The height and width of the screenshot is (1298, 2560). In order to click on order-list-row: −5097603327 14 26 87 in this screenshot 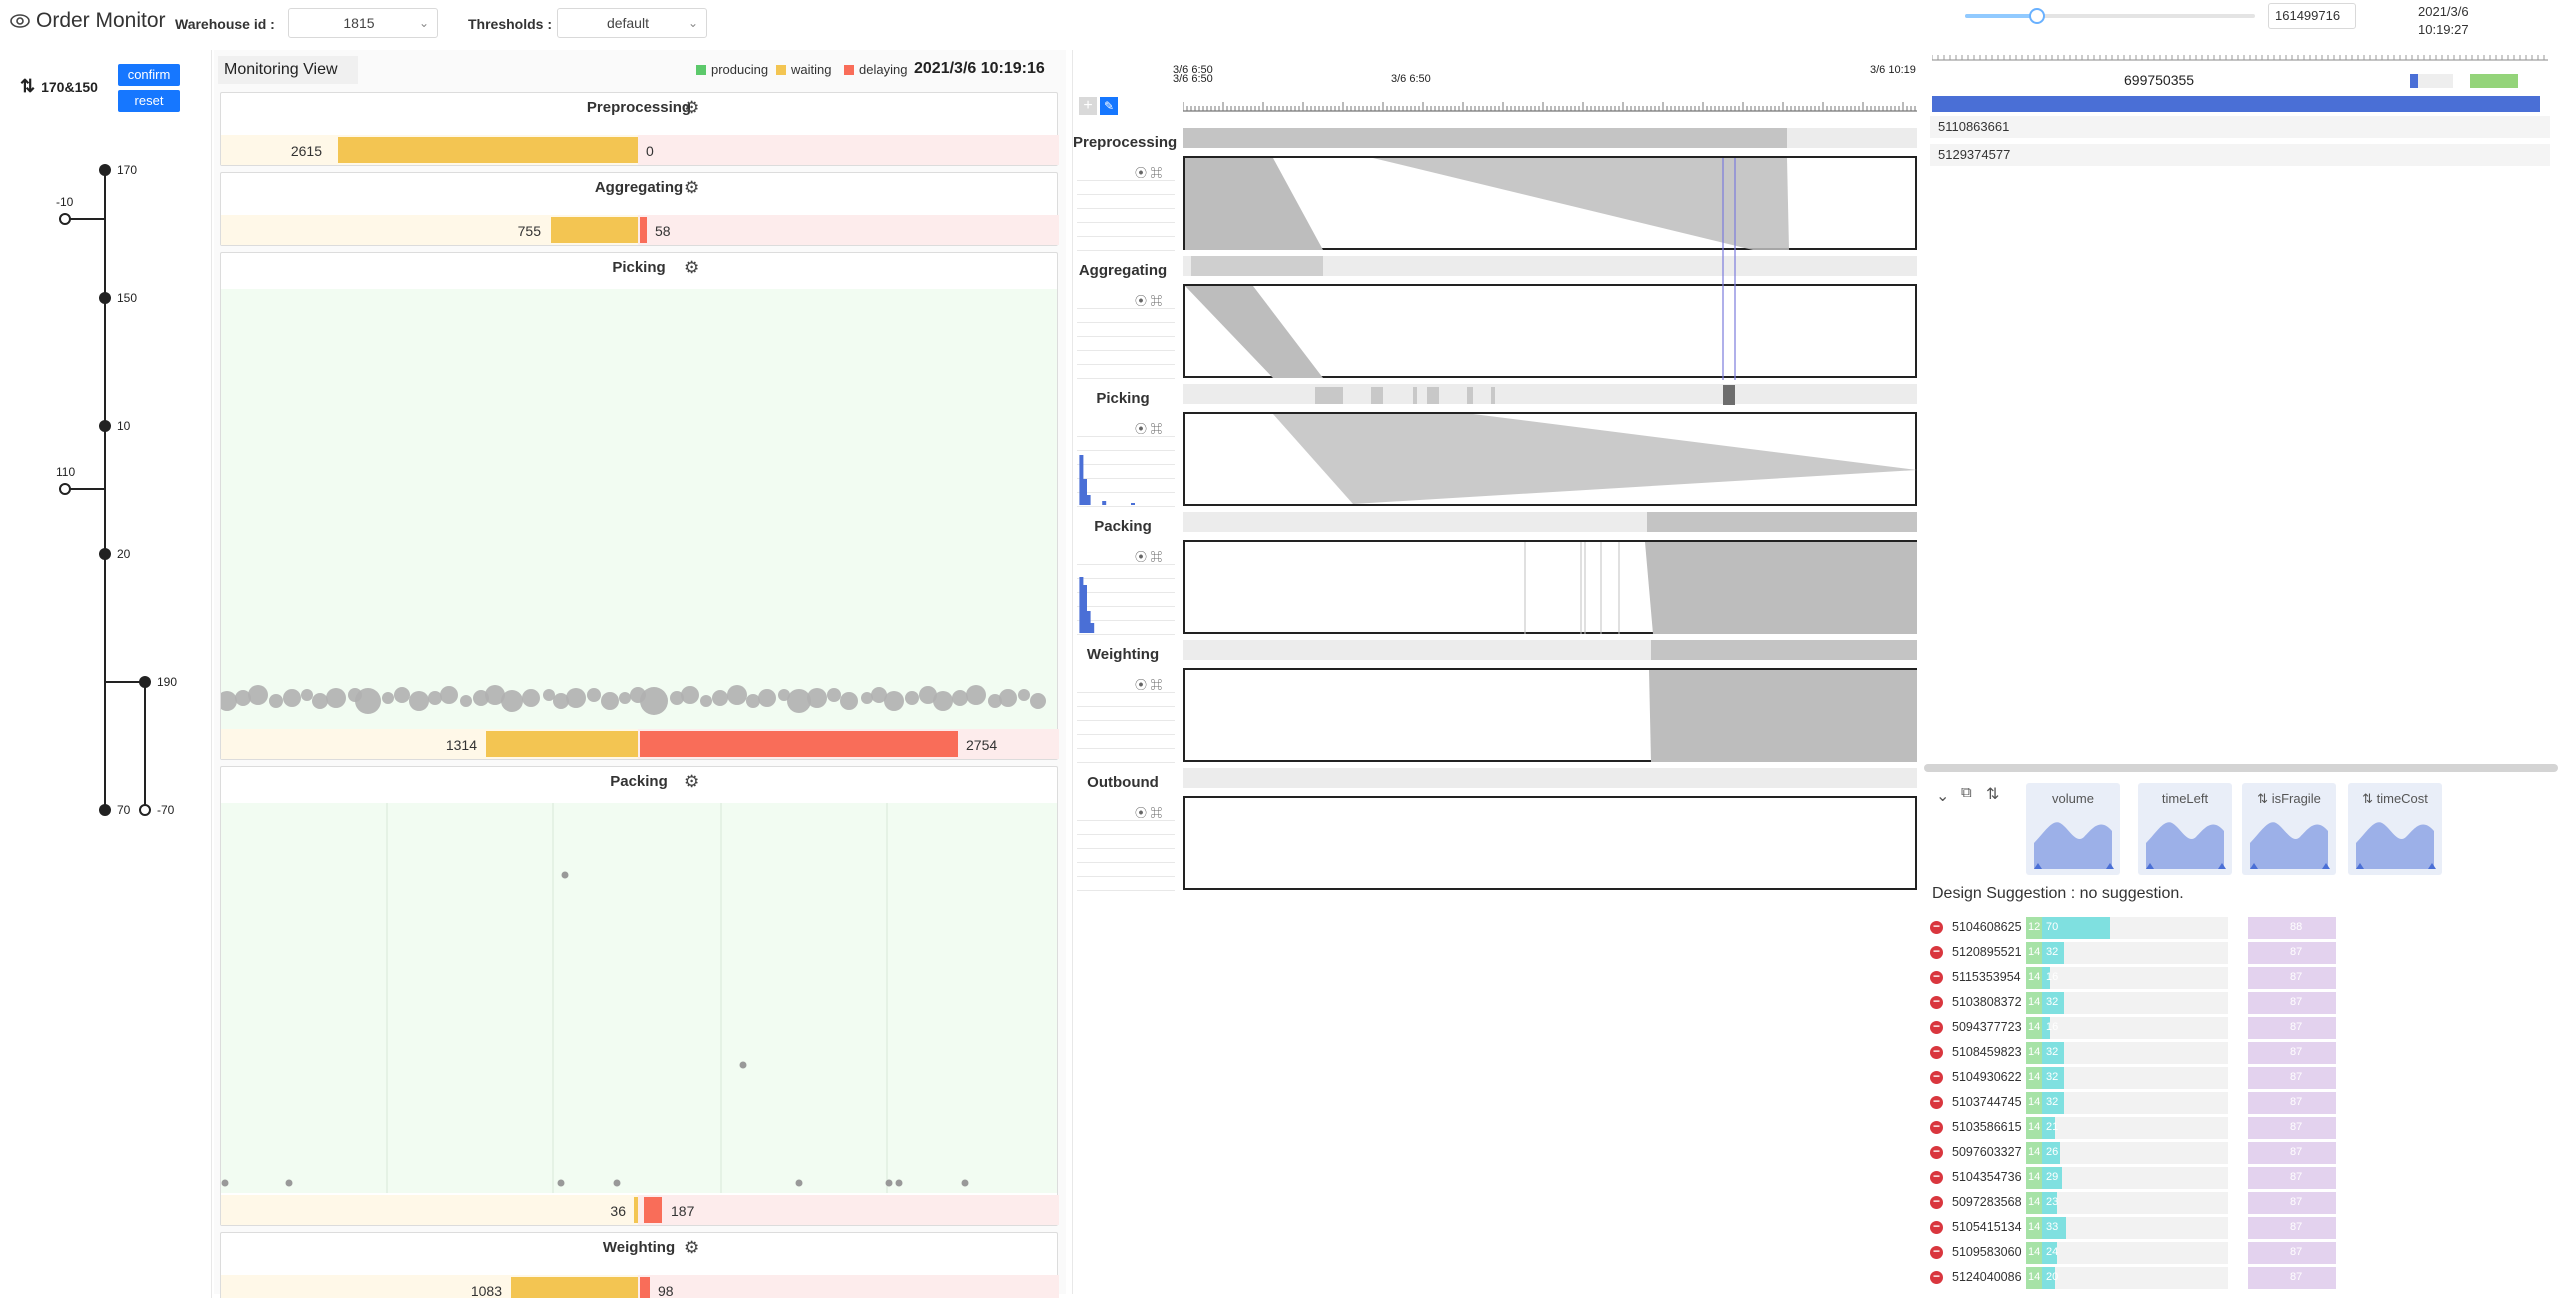, I will do `click(2240, 1153)`.